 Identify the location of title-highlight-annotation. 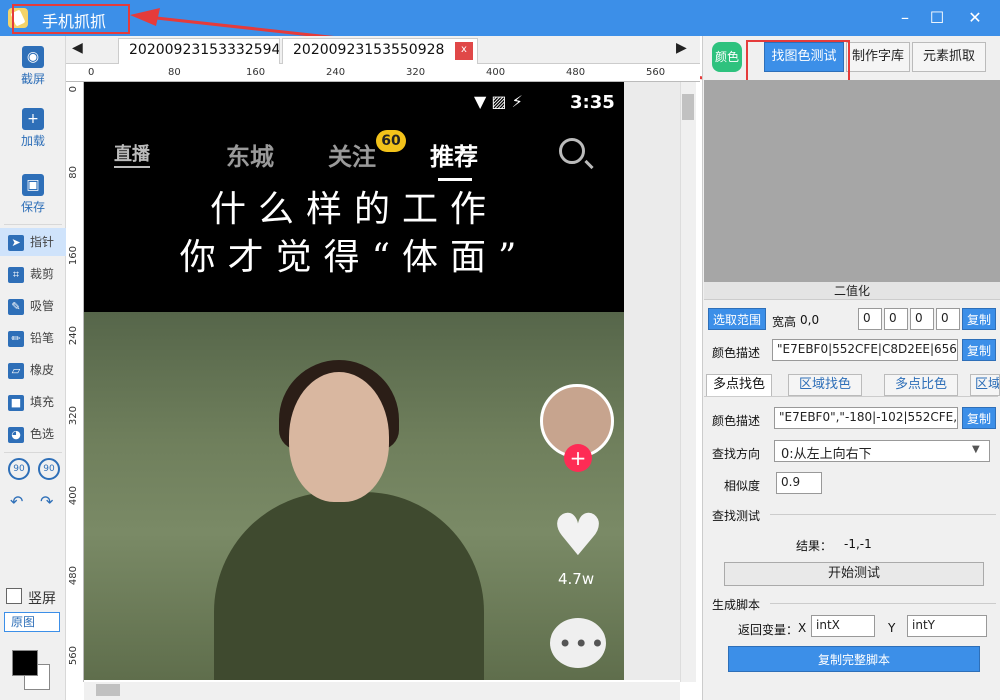
(71, 19).